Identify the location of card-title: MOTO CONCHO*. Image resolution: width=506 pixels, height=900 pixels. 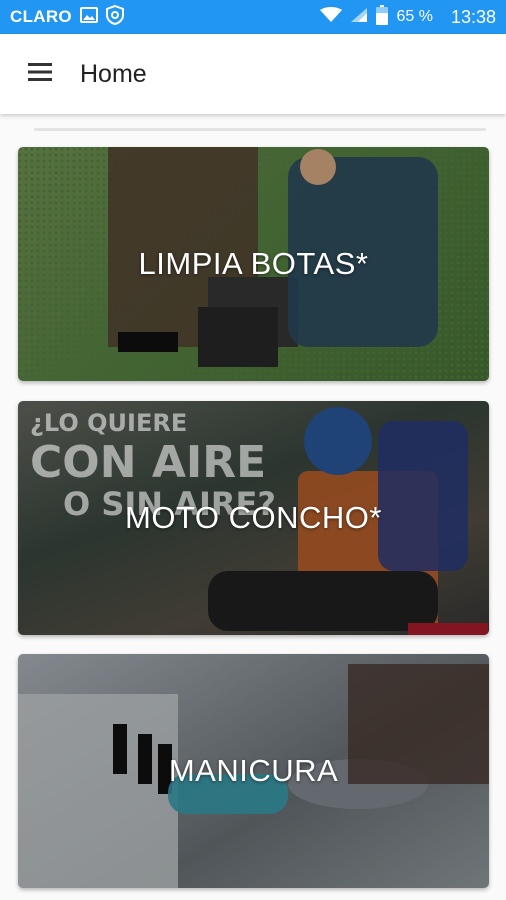
(253, 517).